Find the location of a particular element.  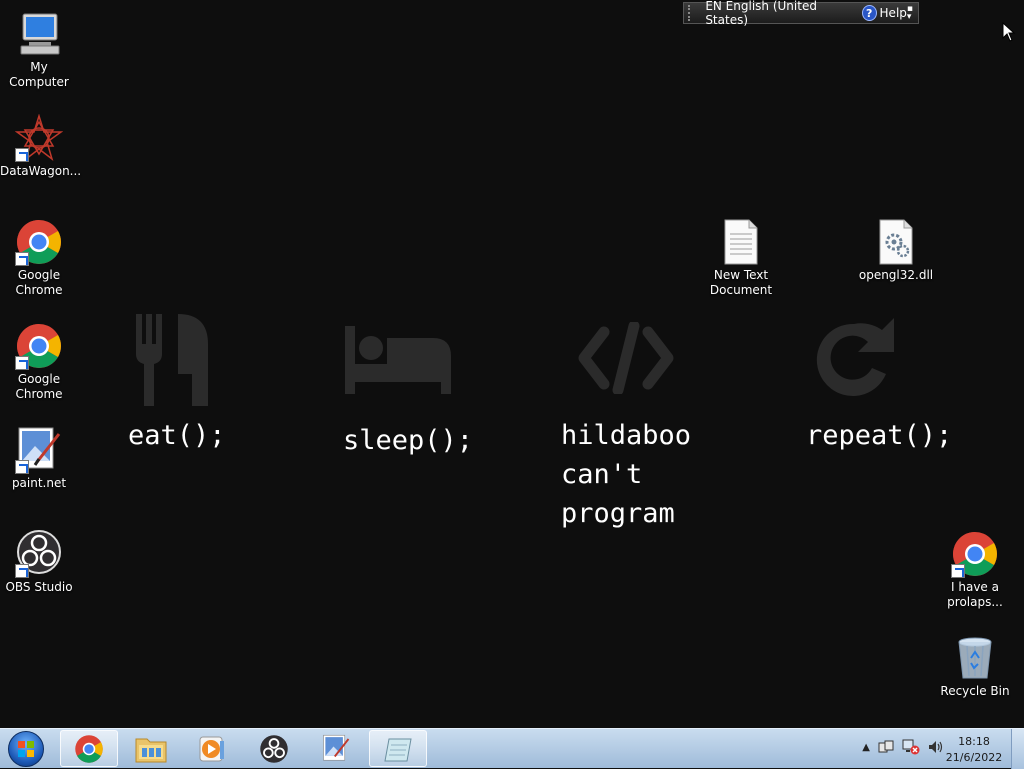

taskbar-chrome-button is located at coordinates (89, 748).